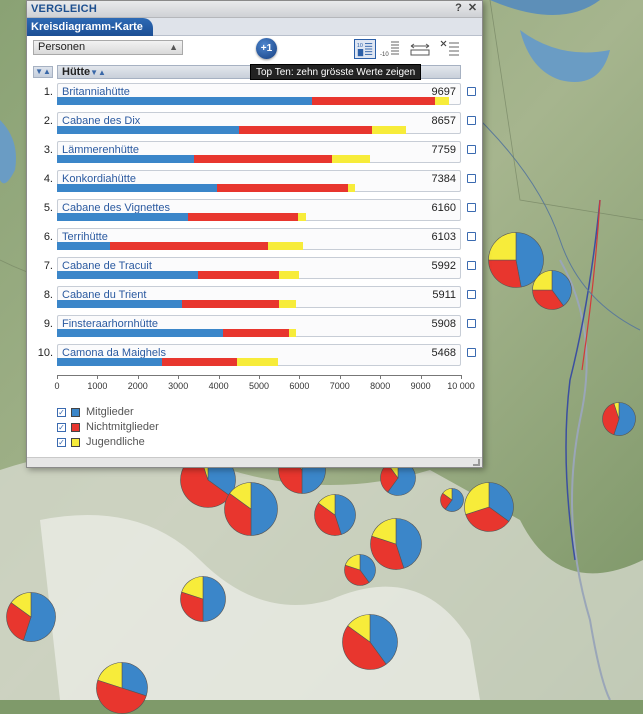 The image size is (643, 714). I want to click on rank-sort-button: ▼▲, so click(43, 72).